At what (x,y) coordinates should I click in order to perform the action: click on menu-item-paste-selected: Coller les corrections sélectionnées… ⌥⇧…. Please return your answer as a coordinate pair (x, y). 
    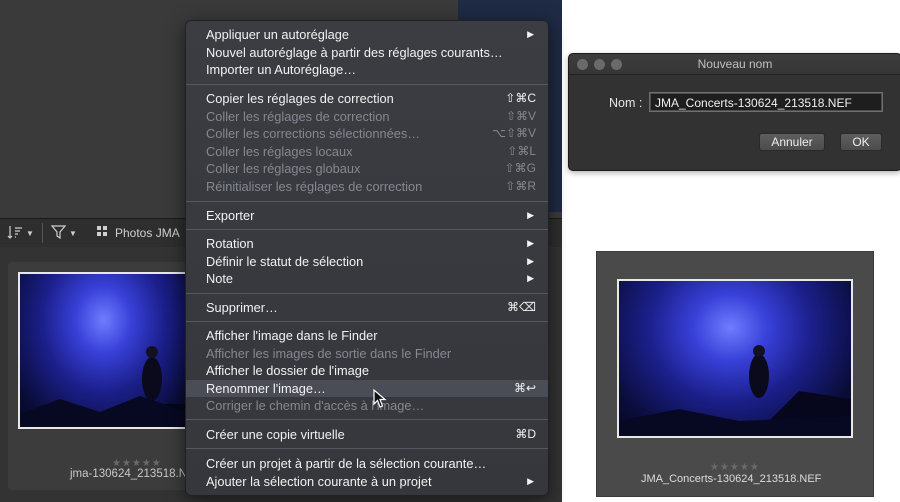
    Looking at the image, I should click on (367, 134).